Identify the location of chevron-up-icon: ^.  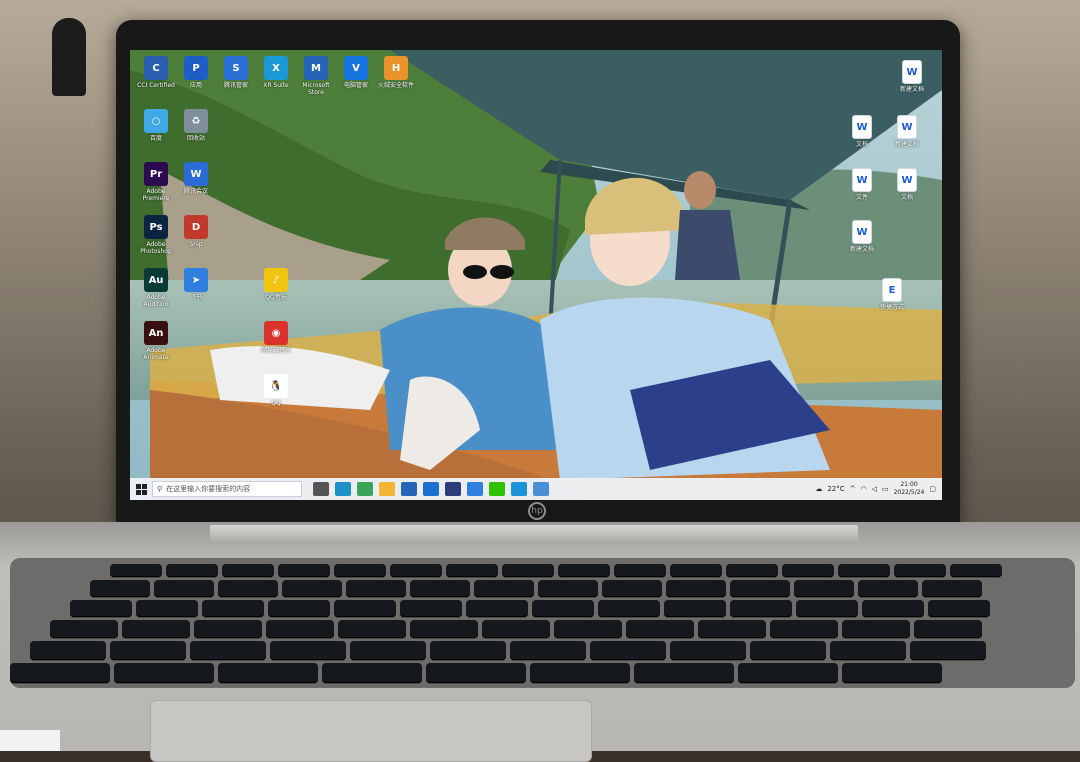
(853, 489).